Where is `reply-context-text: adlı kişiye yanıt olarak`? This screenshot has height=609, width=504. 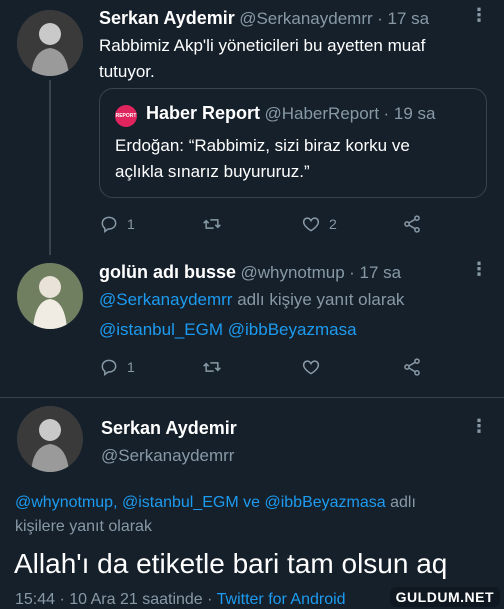
reply-context-text: adlı kişiye yanıt olarak is located at coordinates (318, 299).